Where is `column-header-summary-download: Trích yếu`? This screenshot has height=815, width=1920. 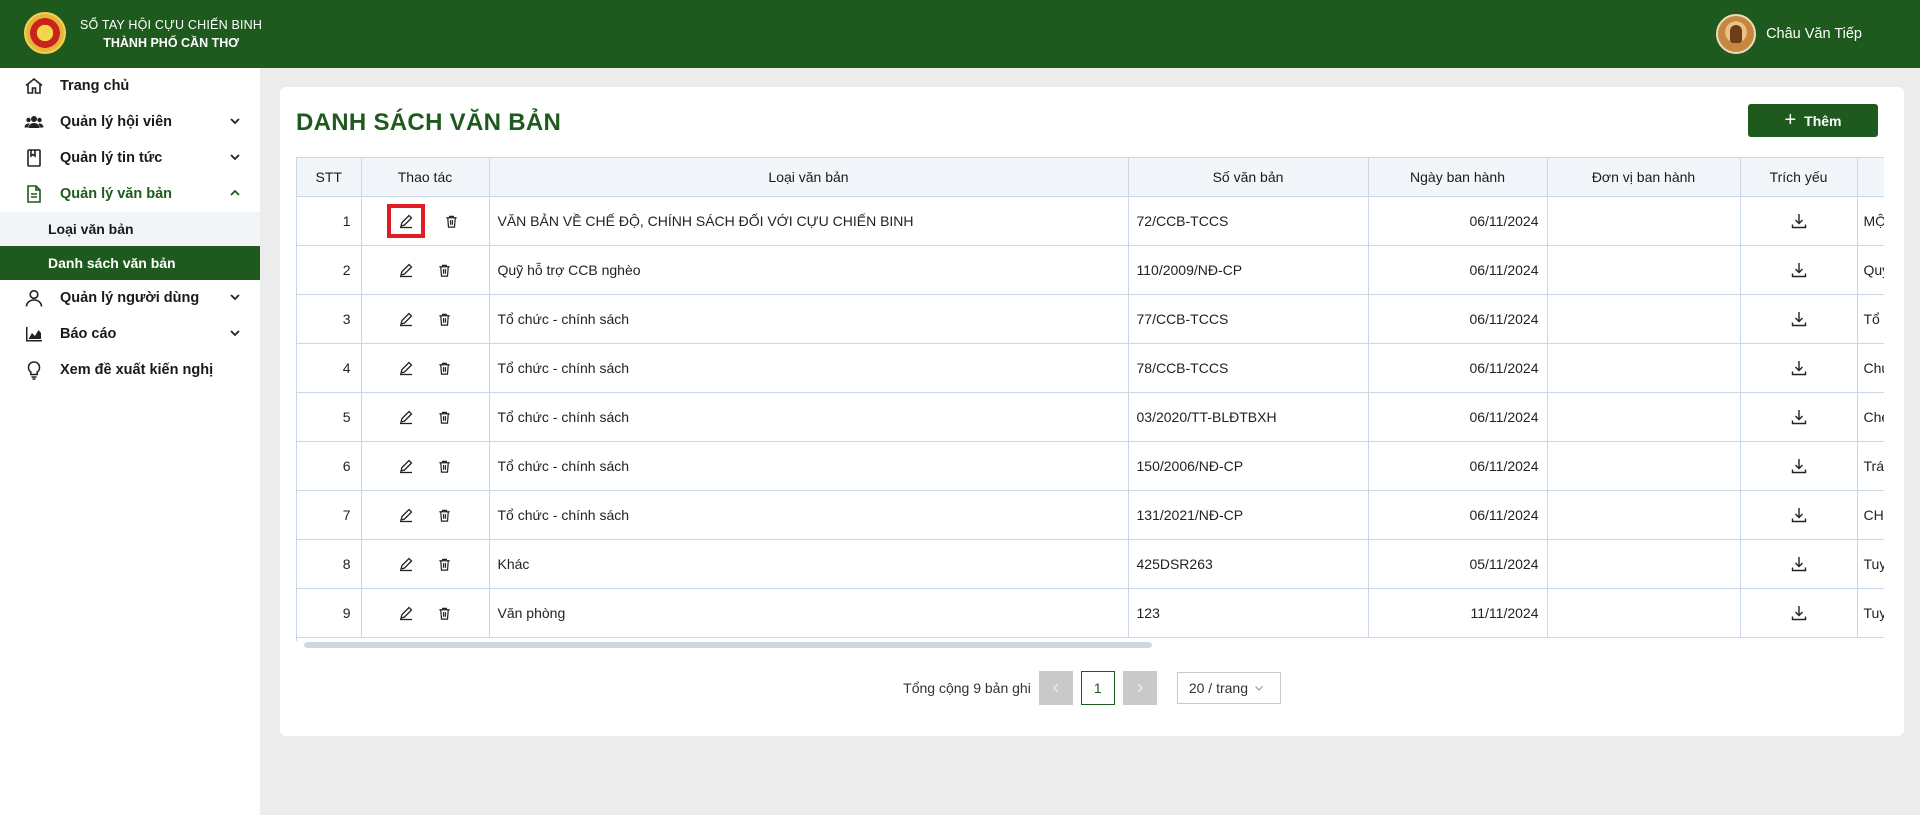 column-header-summary-download: Trích yếu is located at coordinates (1799, 177).